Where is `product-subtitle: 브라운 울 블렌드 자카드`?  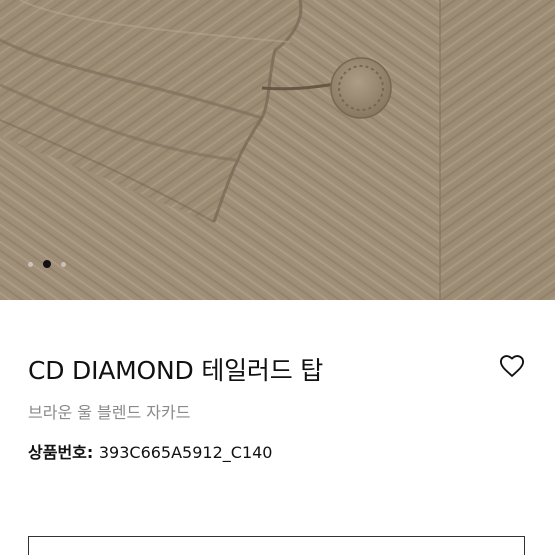
product-subtitle: 브라운 울 블렌드 자카드 is located at coordinates (109, 412).